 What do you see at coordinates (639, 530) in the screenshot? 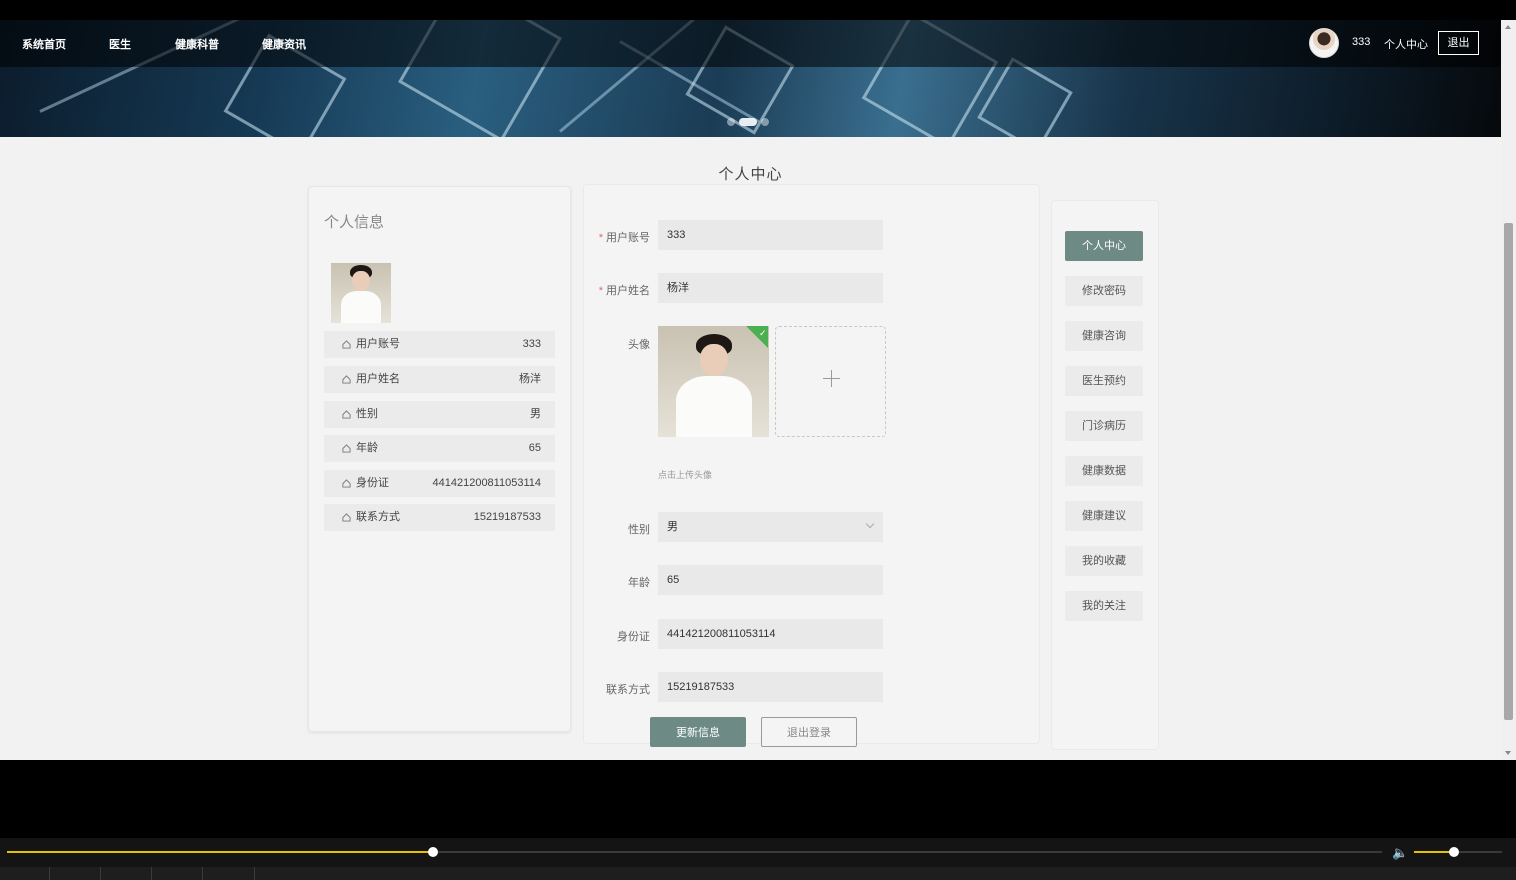
I see `gender-label: 性别` at bounding box center [639, 530].